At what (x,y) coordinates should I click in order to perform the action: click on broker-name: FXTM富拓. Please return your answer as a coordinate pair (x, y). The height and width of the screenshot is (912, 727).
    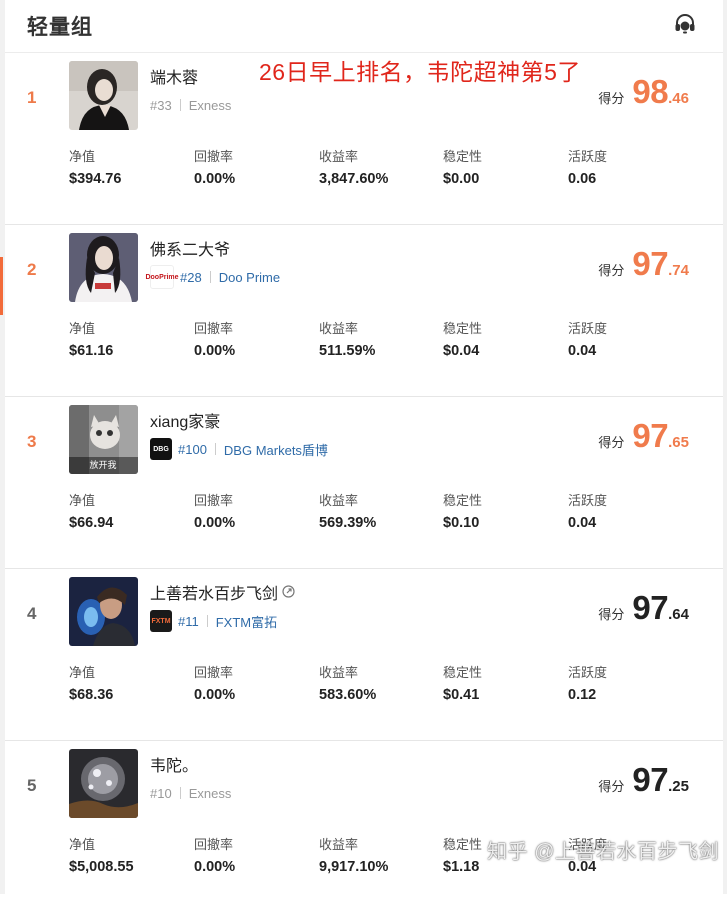
    Looking at the image, I should click on (246, 621).